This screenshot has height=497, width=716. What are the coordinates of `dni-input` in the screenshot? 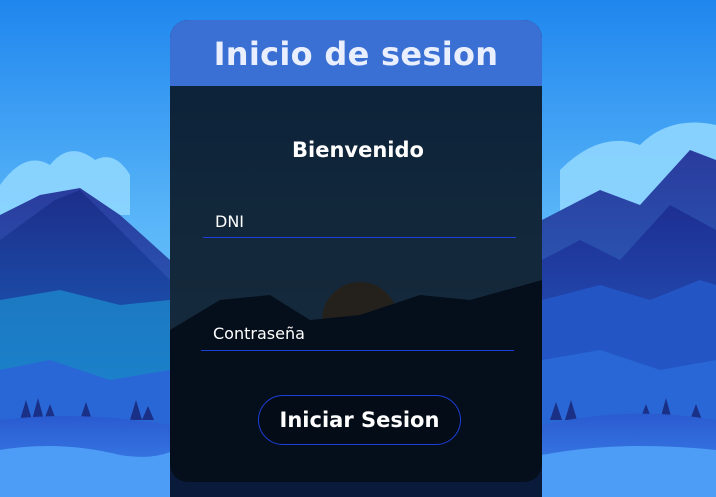 It's located at (359, 221).